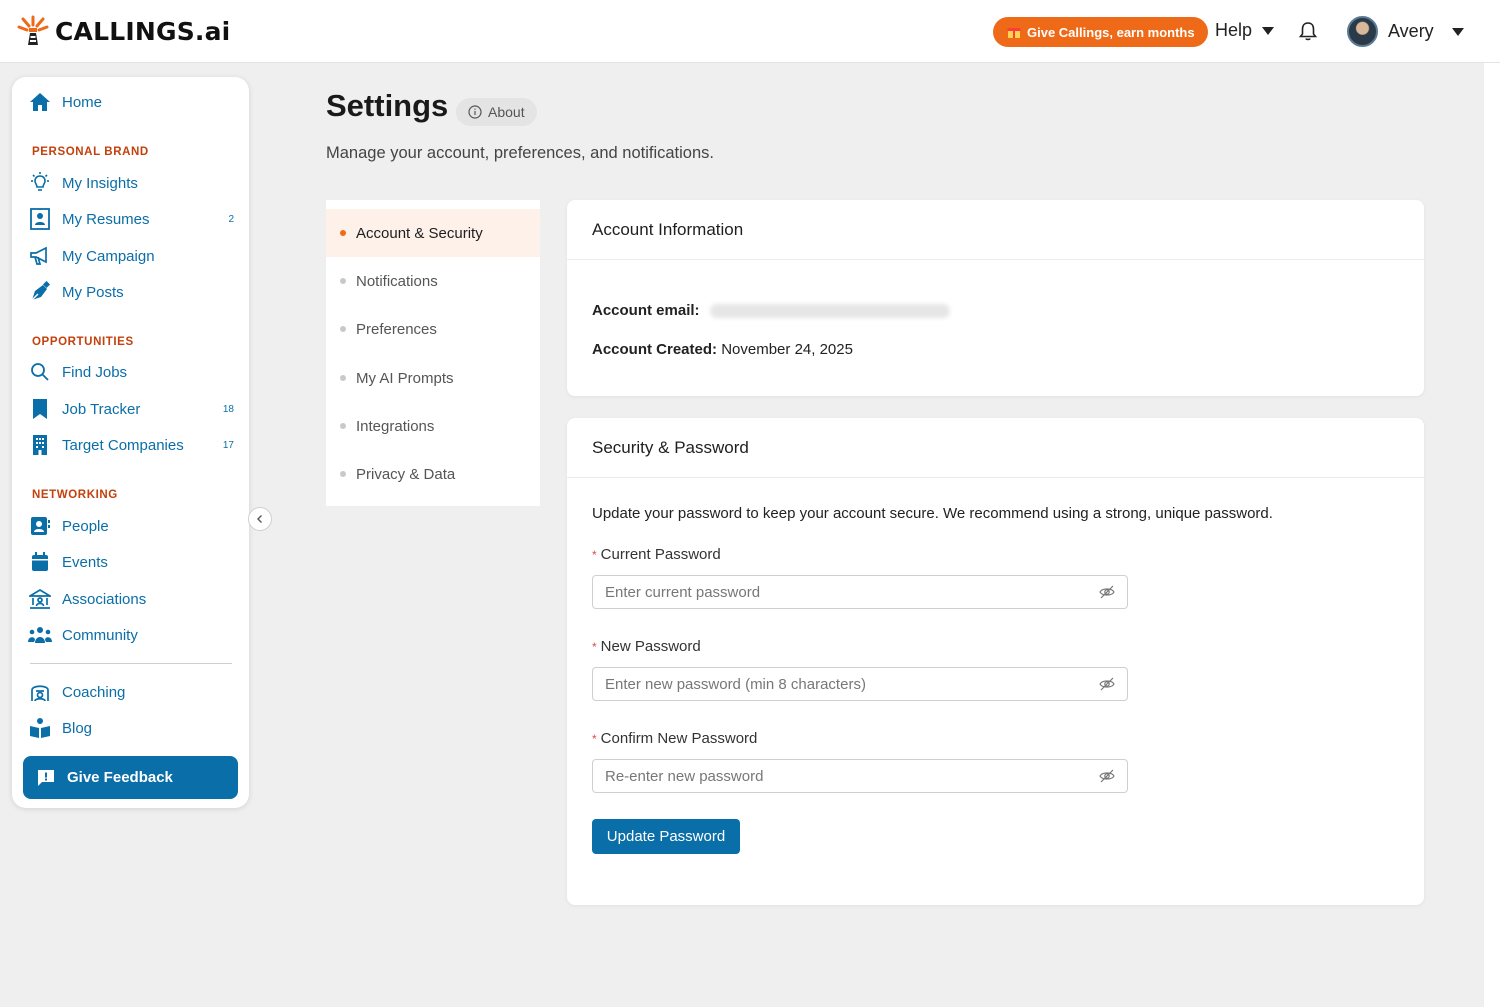 The image size is (1500, 1007). I want to click on give-feedback-button: Give Feedback, so click(130, 777).